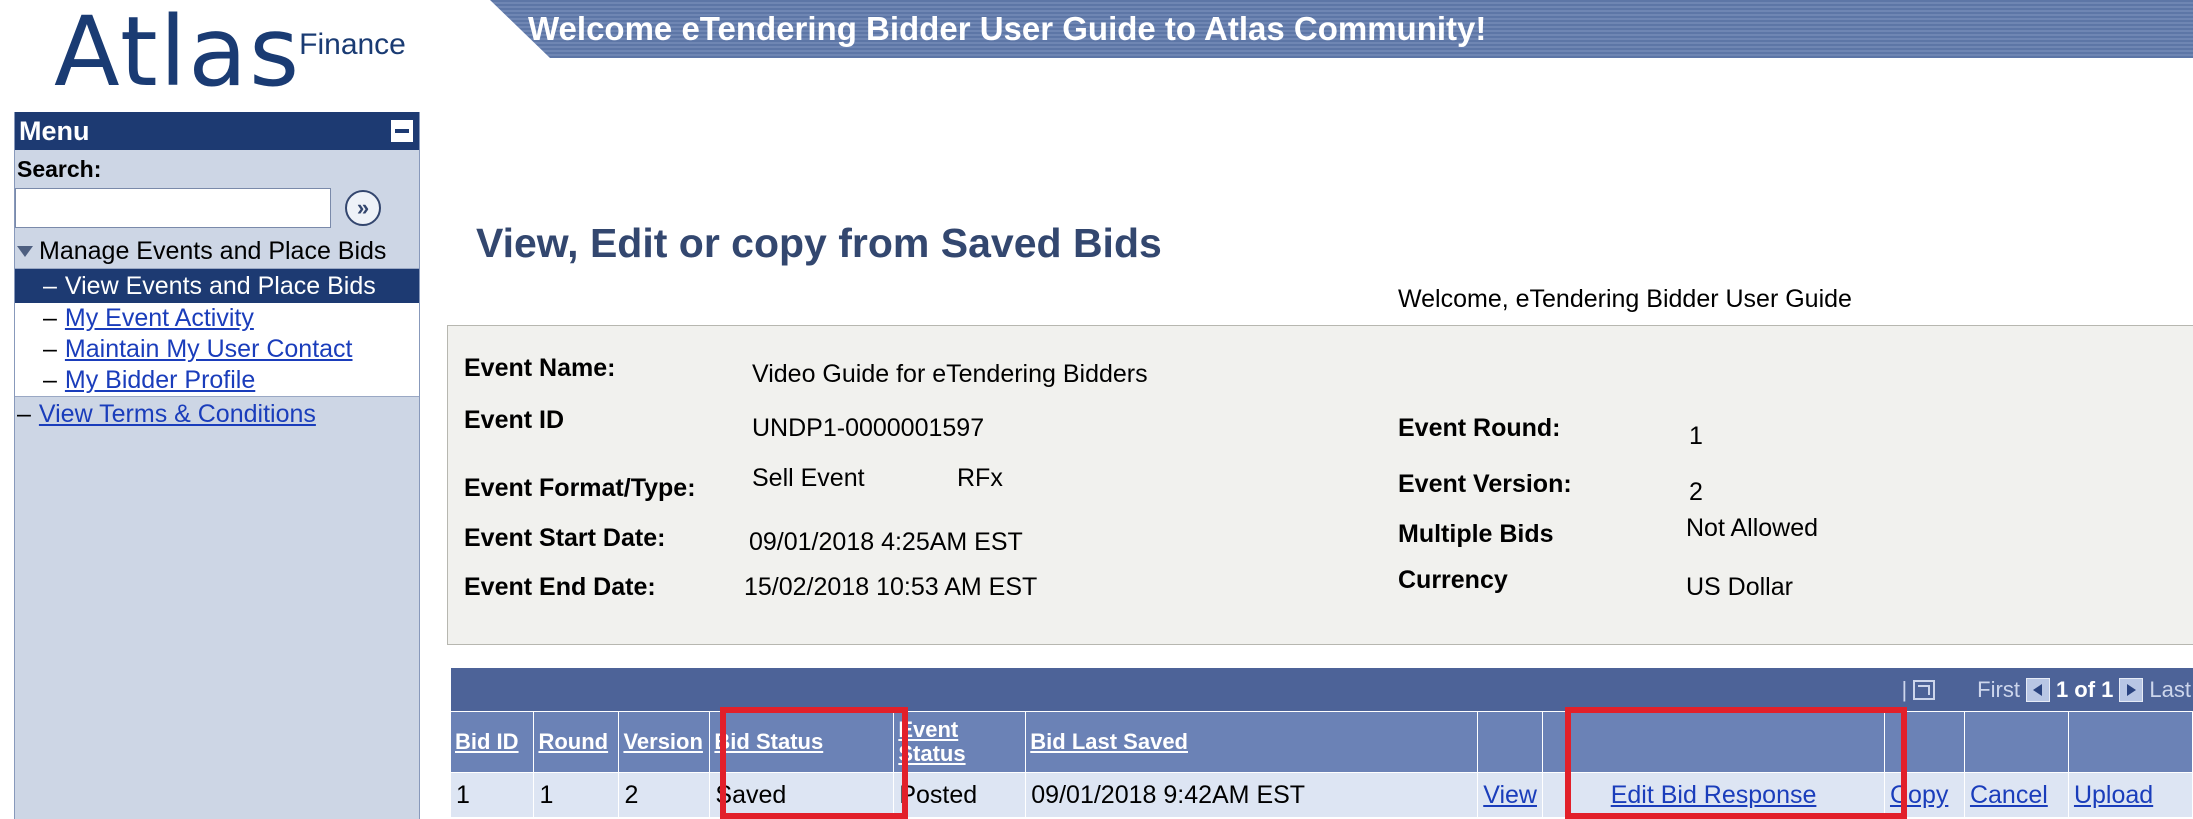 Image resolution: width=2193 pixels, height=819 pixels. I want to click on logo-sub-text: Finance, so click(352, 44).